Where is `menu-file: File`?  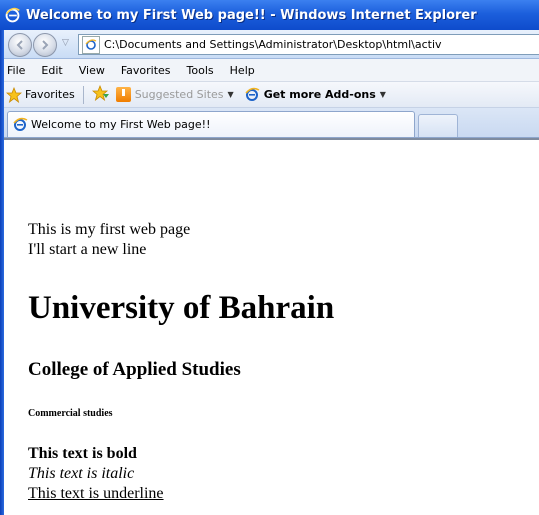
menu-file: File is located at coordinates (18, 70).